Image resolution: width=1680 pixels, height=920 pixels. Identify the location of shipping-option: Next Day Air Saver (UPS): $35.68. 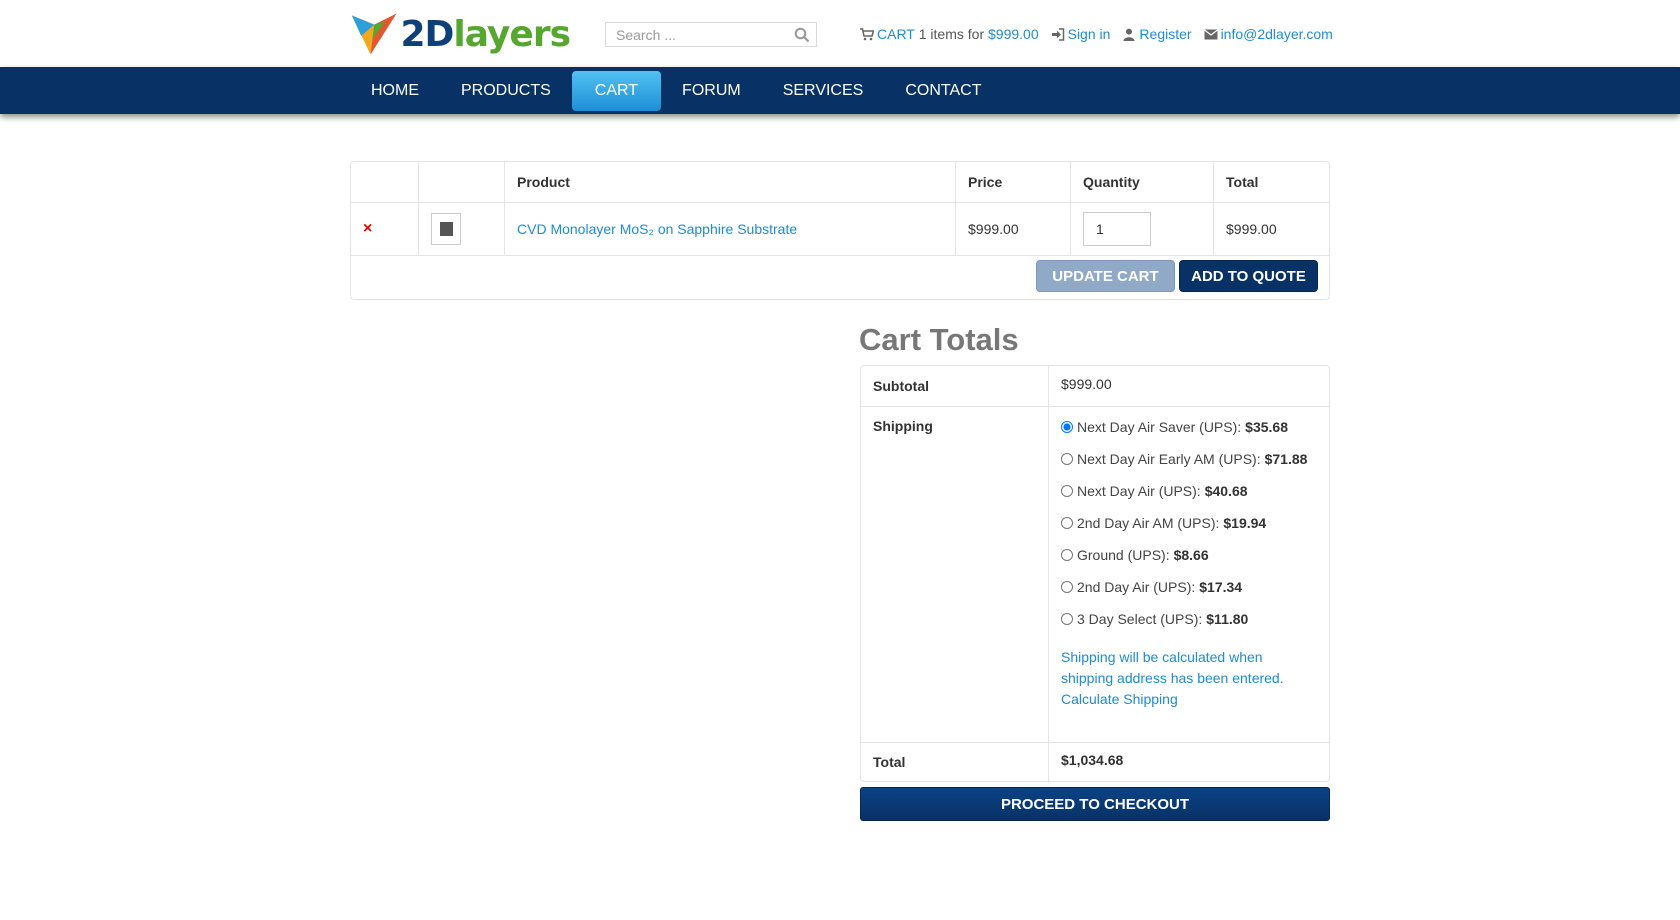
(1195, 427).